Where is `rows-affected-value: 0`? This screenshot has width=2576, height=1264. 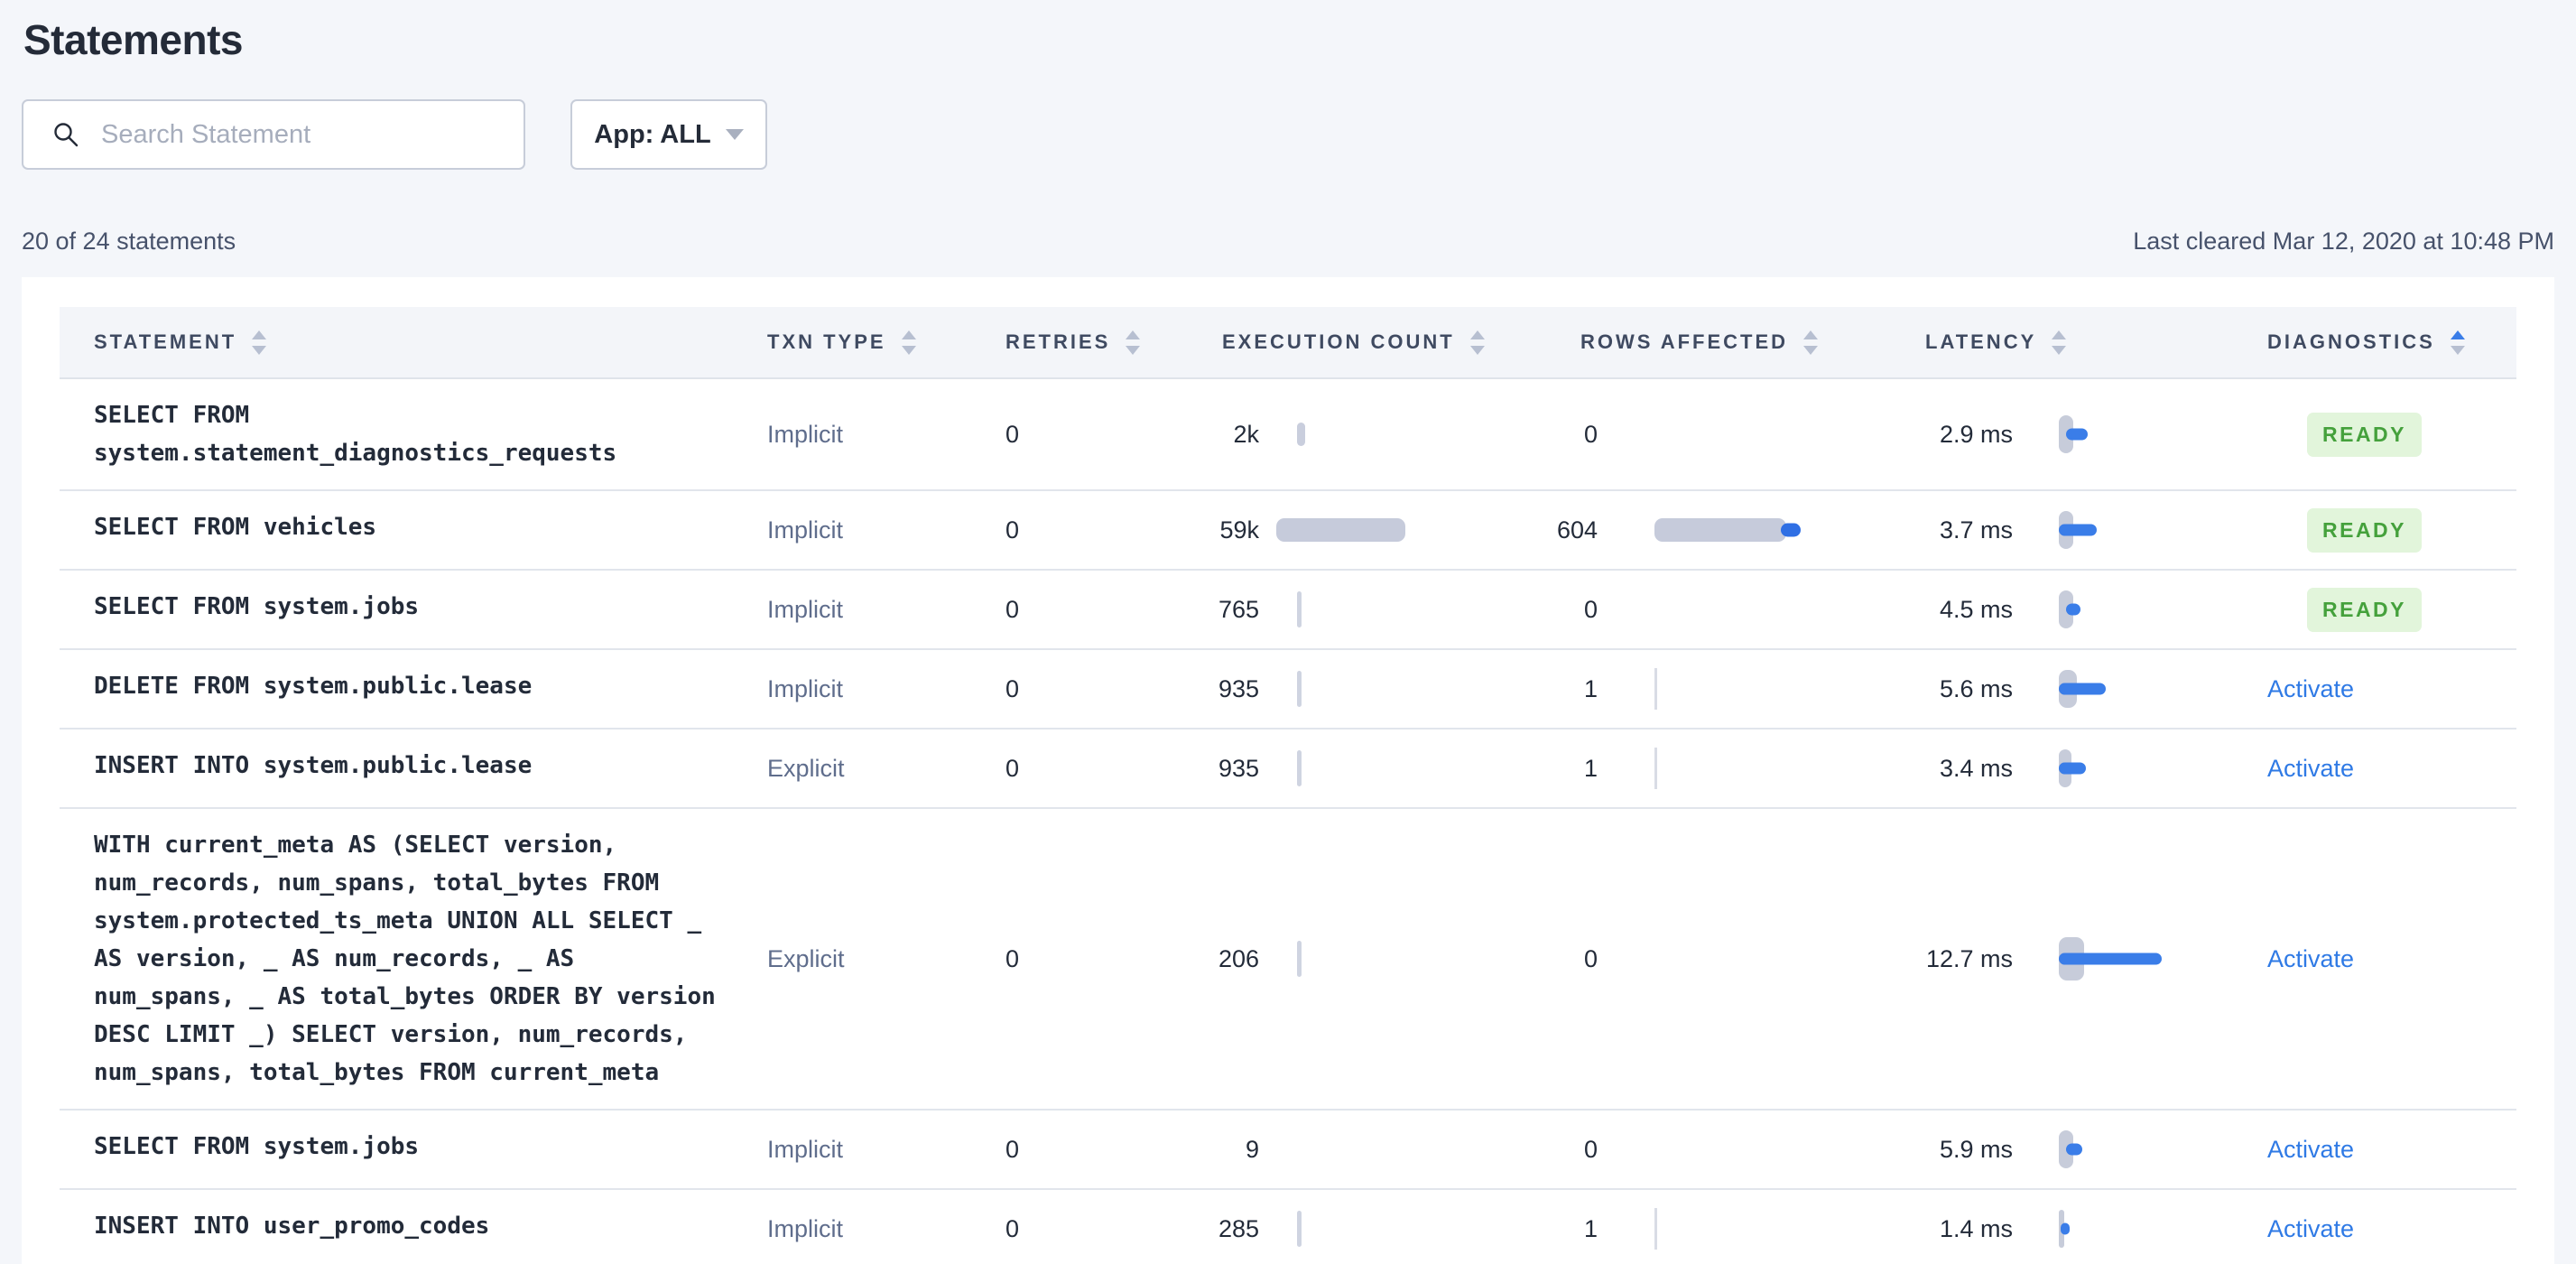 rows-affected-value: 0 is located at coordinates (1590, 958).